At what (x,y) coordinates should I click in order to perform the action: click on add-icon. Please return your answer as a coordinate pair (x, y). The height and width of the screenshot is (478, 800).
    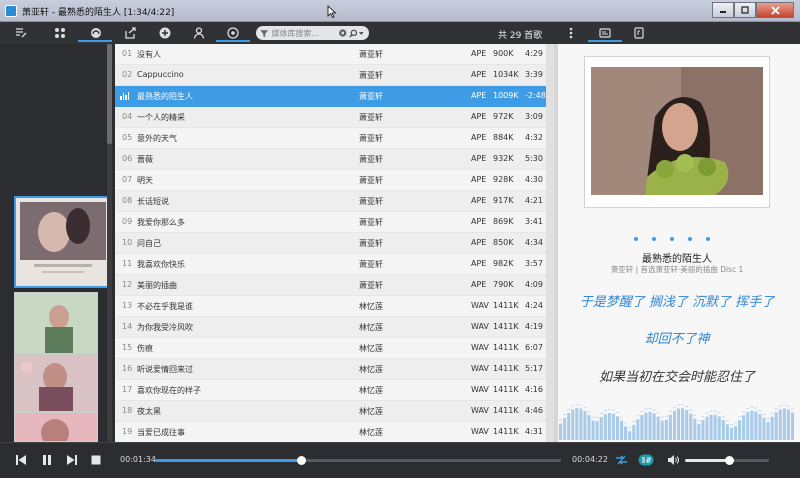
    Looking at the image, I should click on (165, 33).